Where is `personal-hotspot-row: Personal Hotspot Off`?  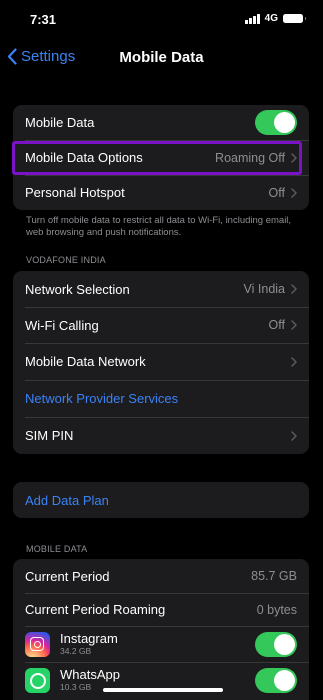
personal-hotspot-row: Personal Hotspot Off is located at coordinates (161, 192).